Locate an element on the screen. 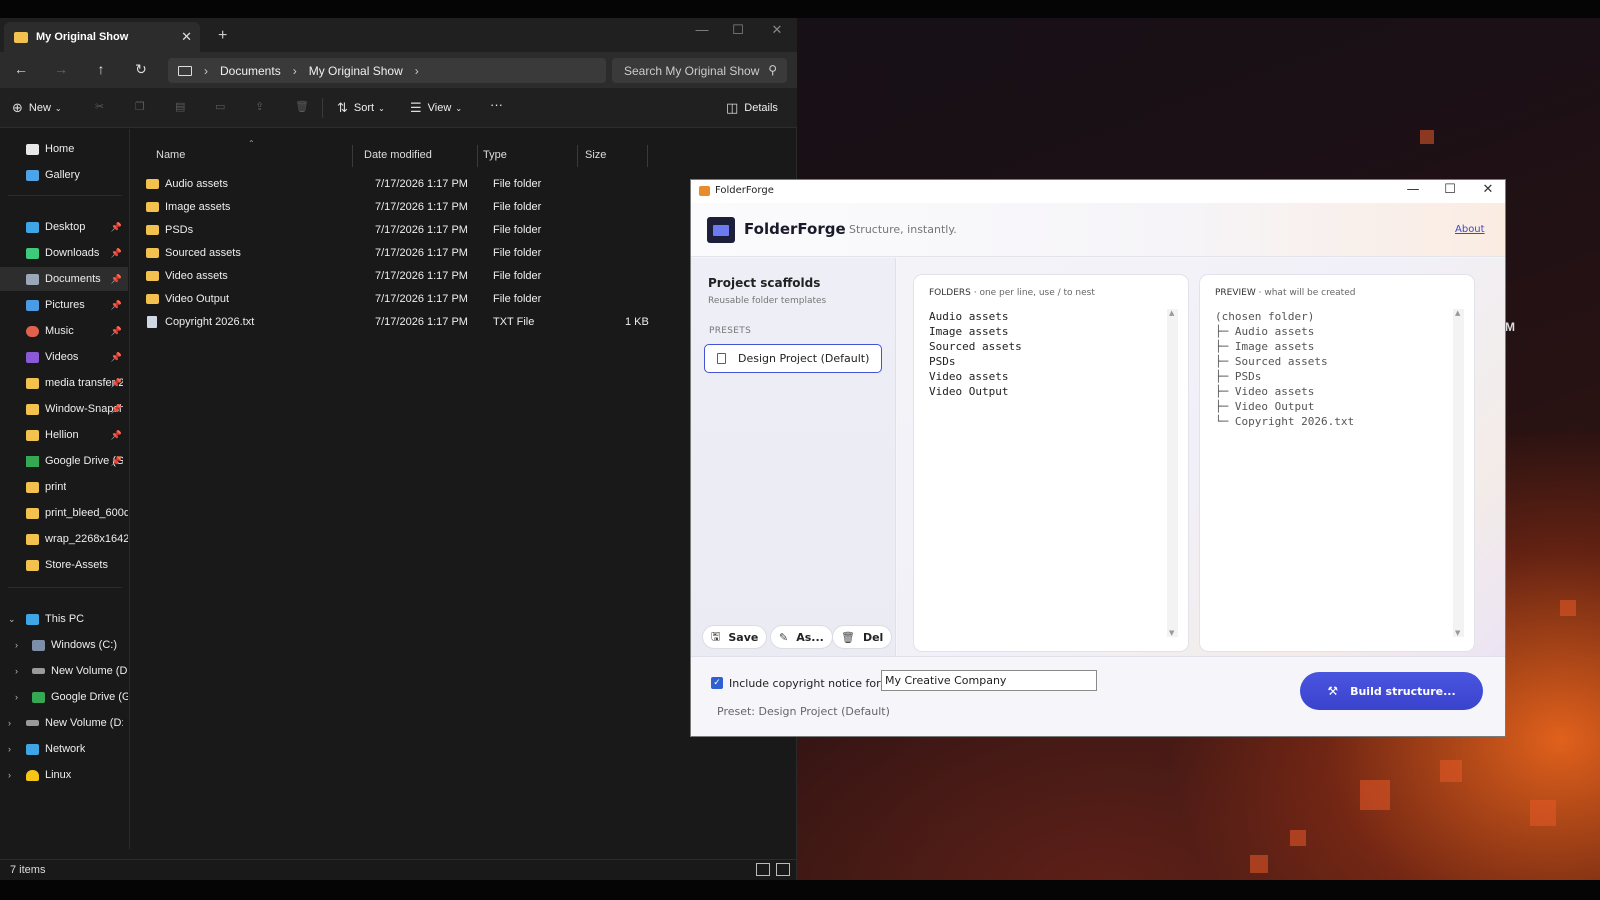 This screenshot has width=1600, height=900. linux-icon is located at coordinates (32, 775).